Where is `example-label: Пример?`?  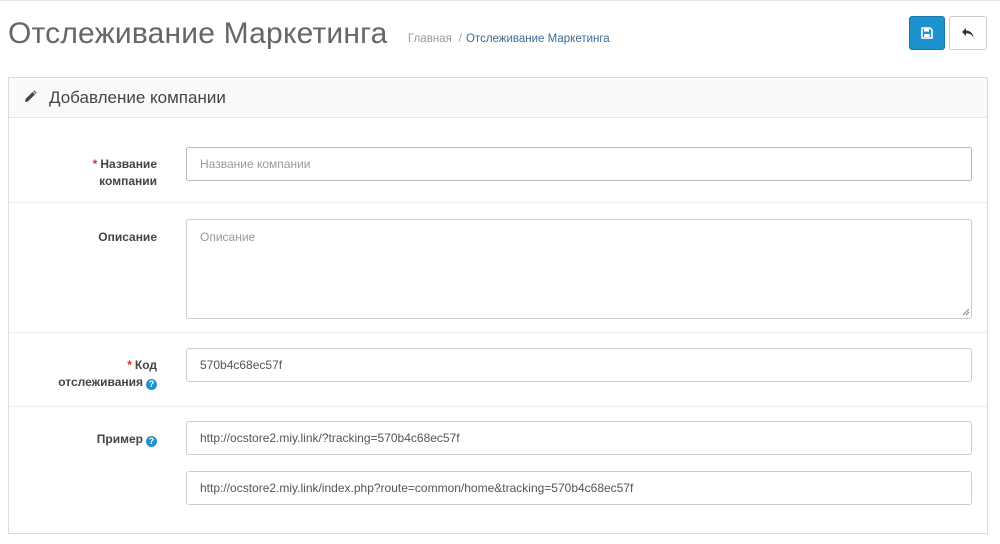
example-label: Пример? is located at coordinates (127, 439).